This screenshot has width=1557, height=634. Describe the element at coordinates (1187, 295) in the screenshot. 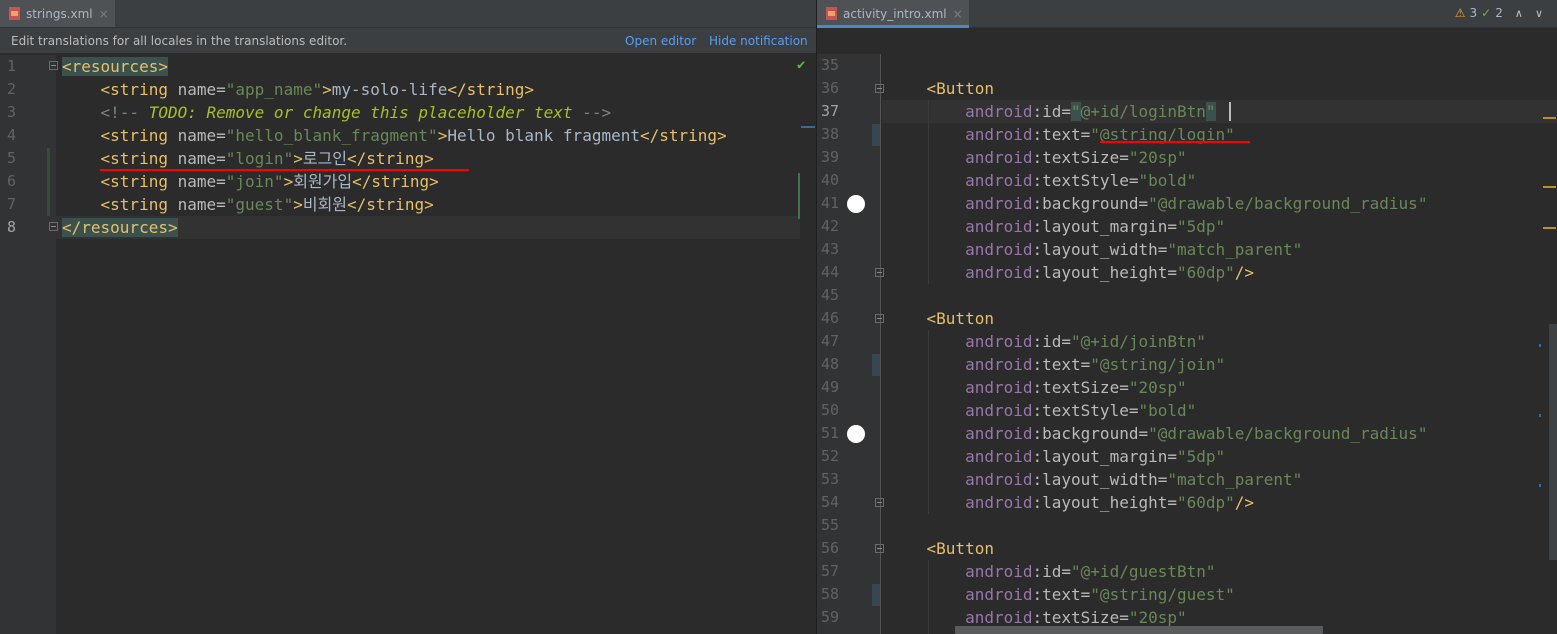

I see `code-line: 45` at that location.